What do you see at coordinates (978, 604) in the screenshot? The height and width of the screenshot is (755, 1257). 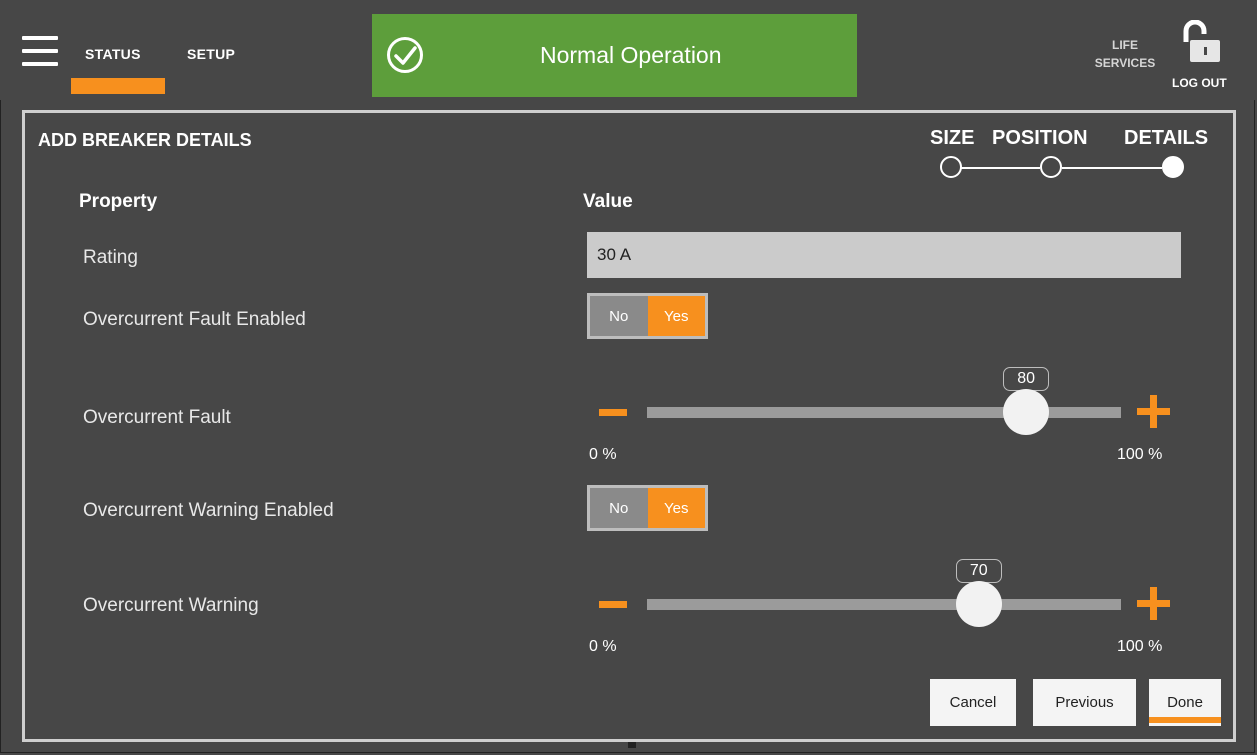 I see `warning-slider-thumb` at bounding box center [978, 604].